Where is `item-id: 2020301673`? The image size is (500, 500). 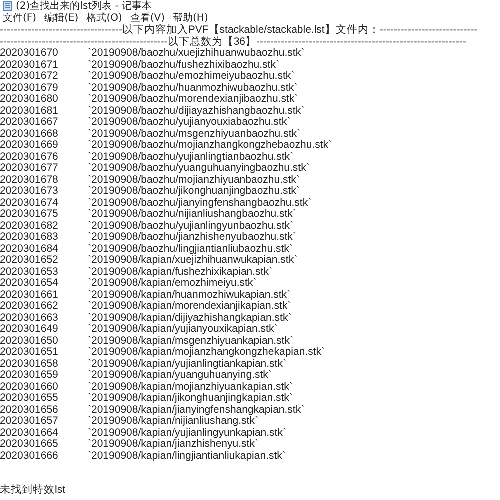 item-id: 2020301673 is located at coordinates (30, 192).